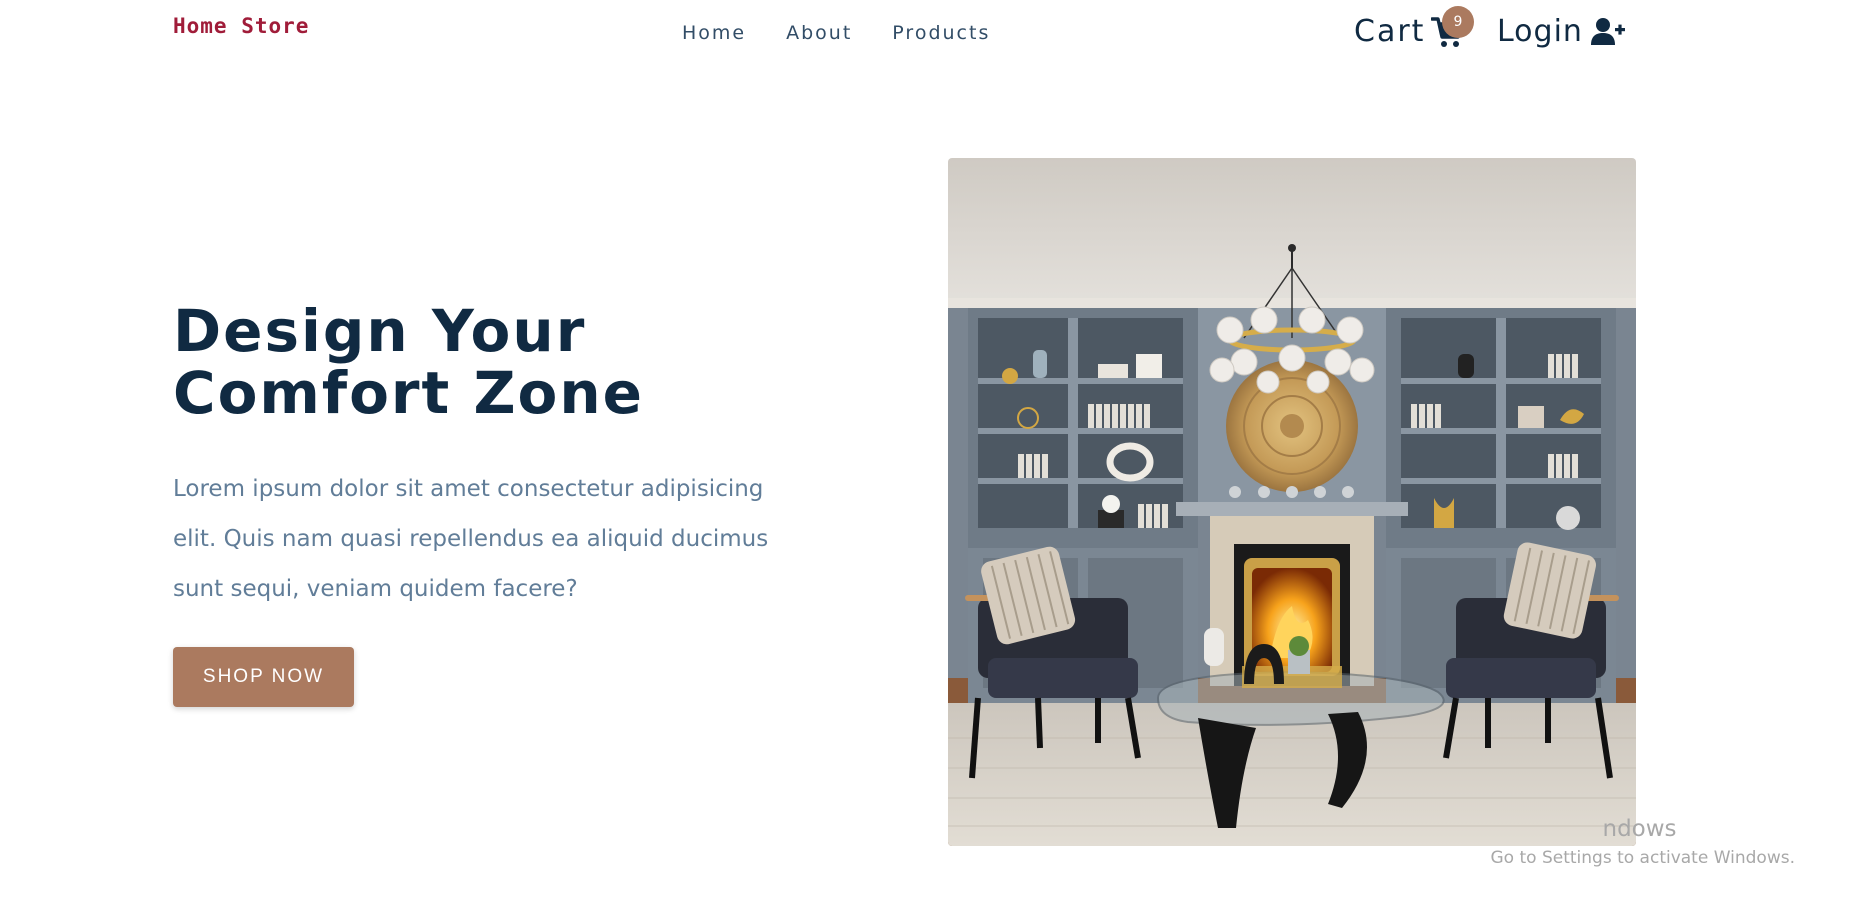 Image resolution: width=1857 pixels, height=908 pixels. What do you see at coordinates (714, 33) in the screenshot?
I see `nav-link-home: Home` at bounding box center [714, 33].